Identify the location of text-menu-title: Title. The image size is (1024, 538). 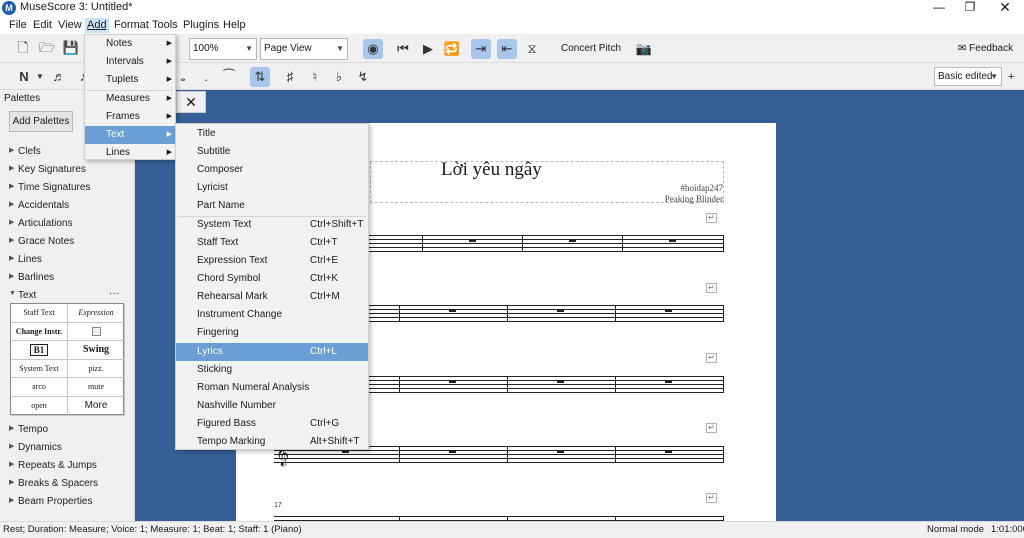
(272, 134).